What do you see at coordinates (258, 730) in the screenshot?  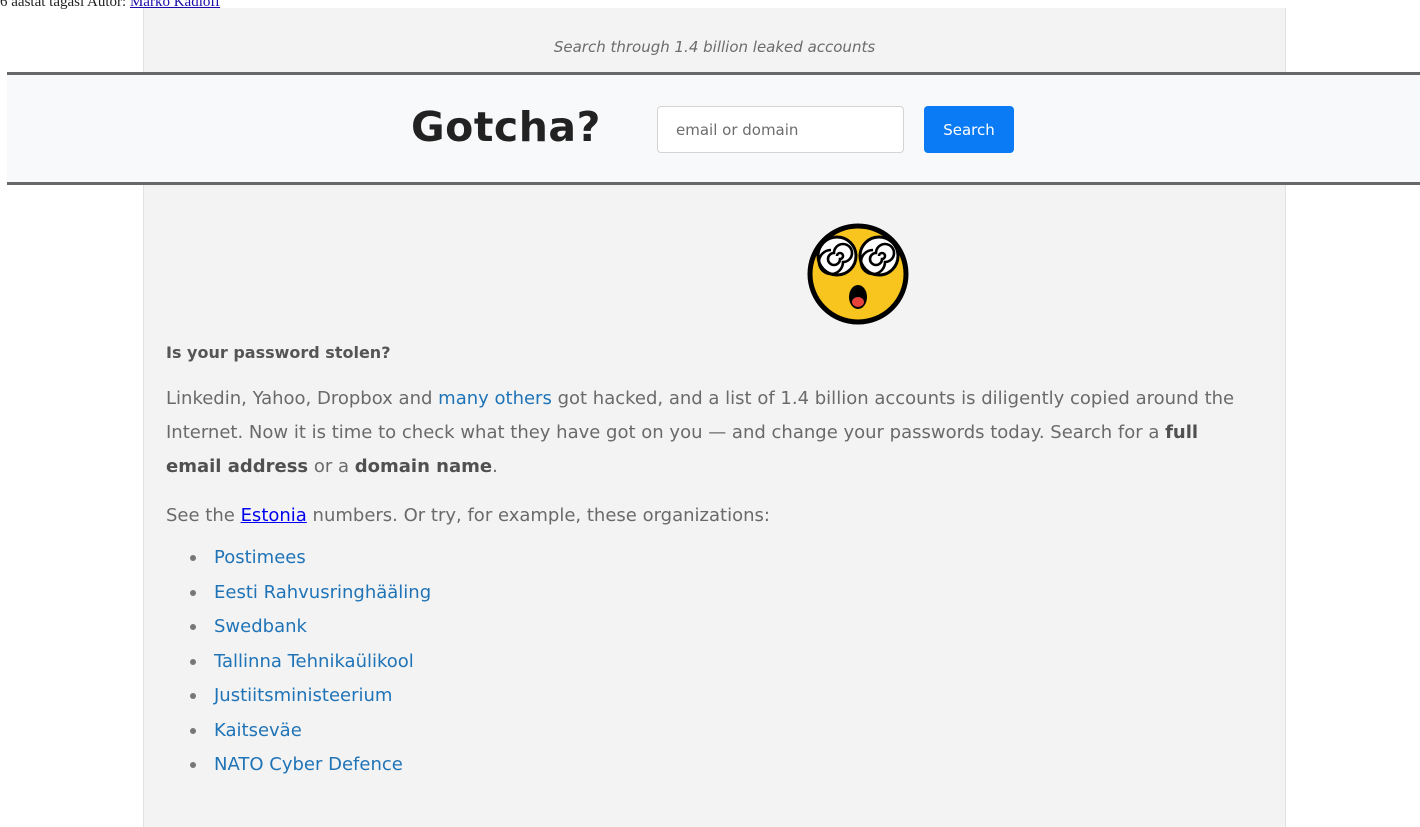 I see `org-link-kaitsevae: Kaitseväe` at bounding box center [258, 730].